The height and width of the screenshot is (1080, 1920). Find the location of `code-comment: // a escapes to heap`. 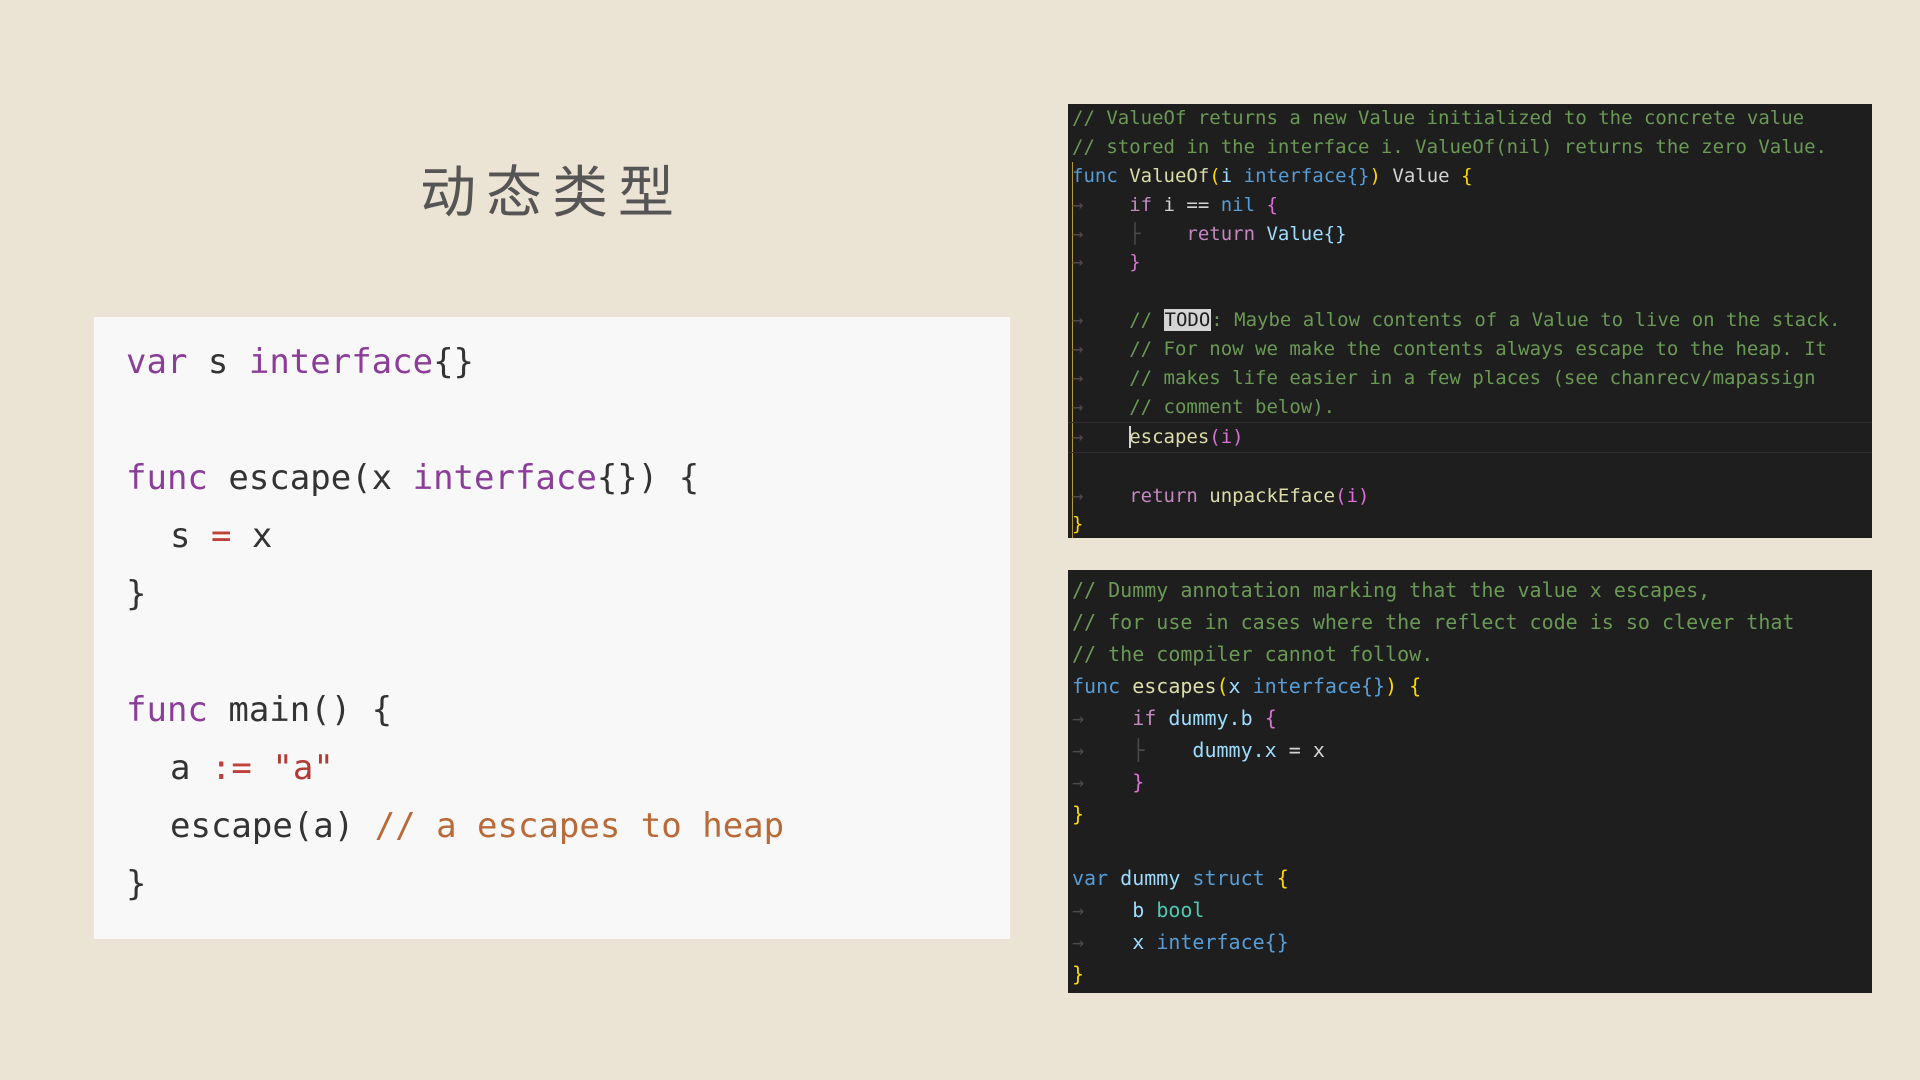

code-comment: // a escapes to heap is located at coordinates (579, 826).